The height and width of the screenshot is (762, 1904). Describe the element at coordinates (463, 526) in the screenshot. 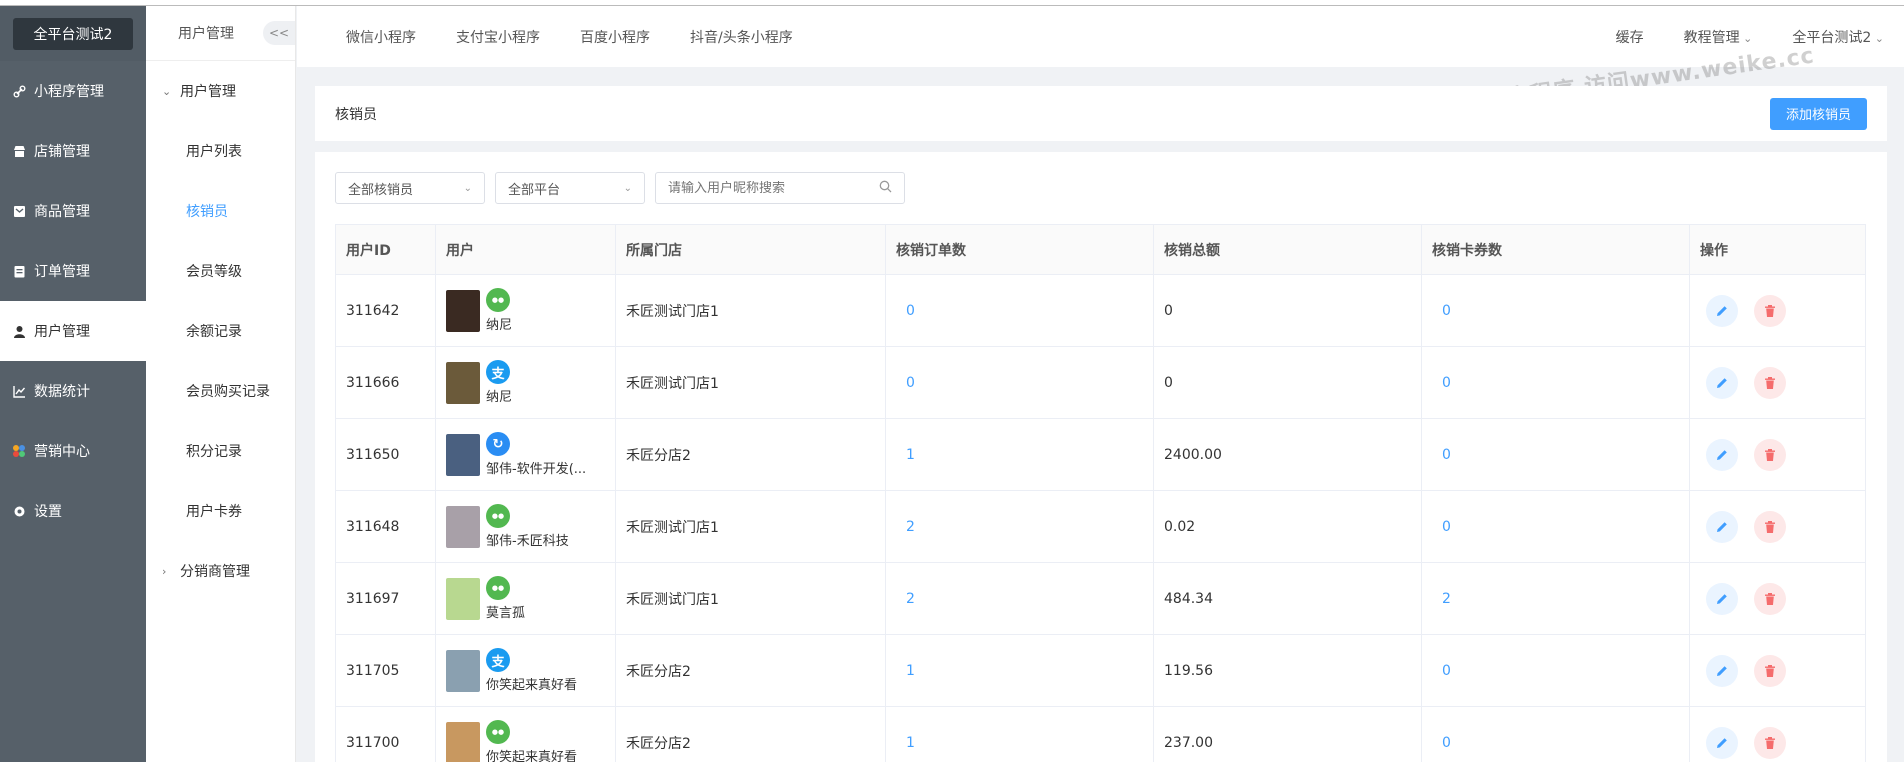

I see `avatar` at that location.